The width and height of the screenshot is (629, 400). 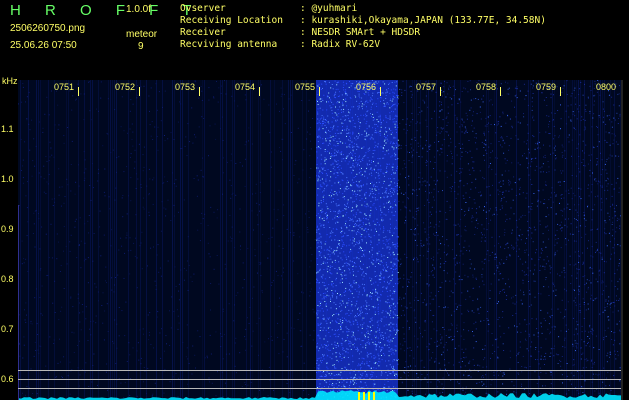 What do you see at coordinates (426, 87) in the screenshot?
I see `x-tick-label: 0757` at bounding box center [426, 87].